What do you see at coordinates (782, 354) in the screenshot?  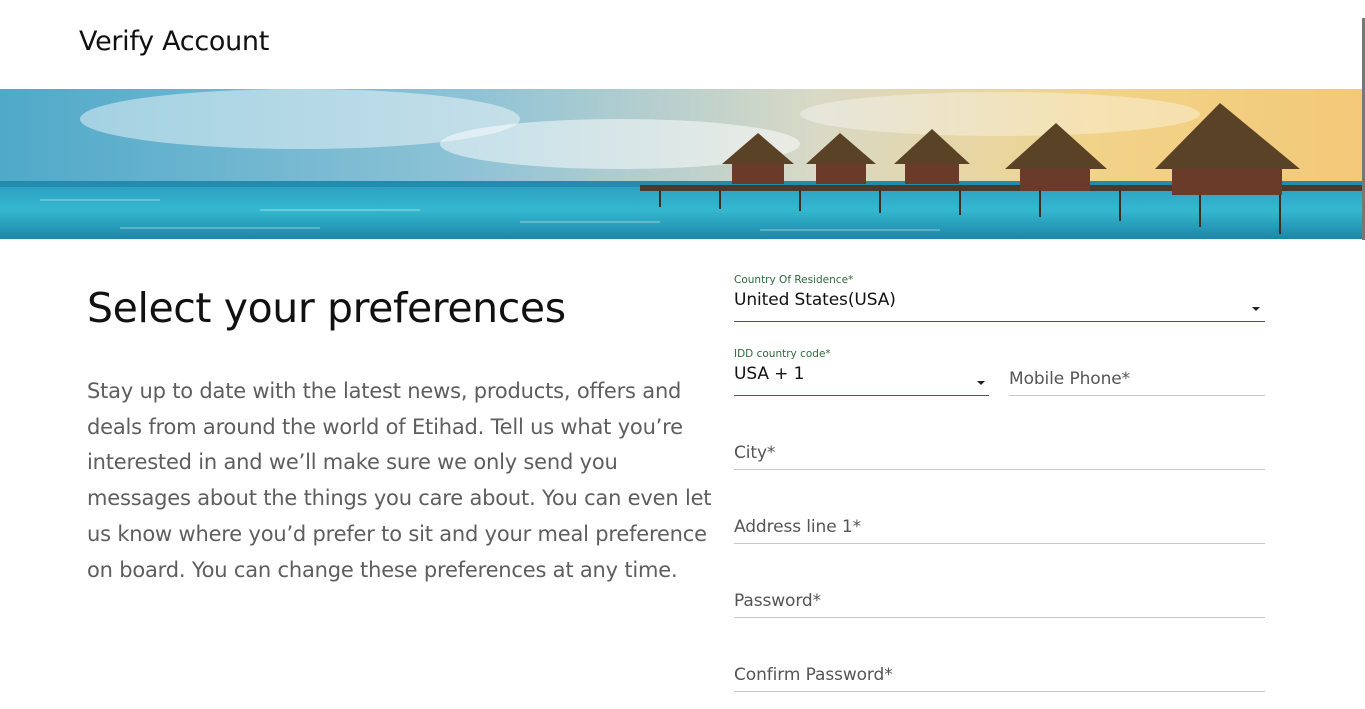 I see `idd-label: IDD country code*` at bounding box center [782, 354].